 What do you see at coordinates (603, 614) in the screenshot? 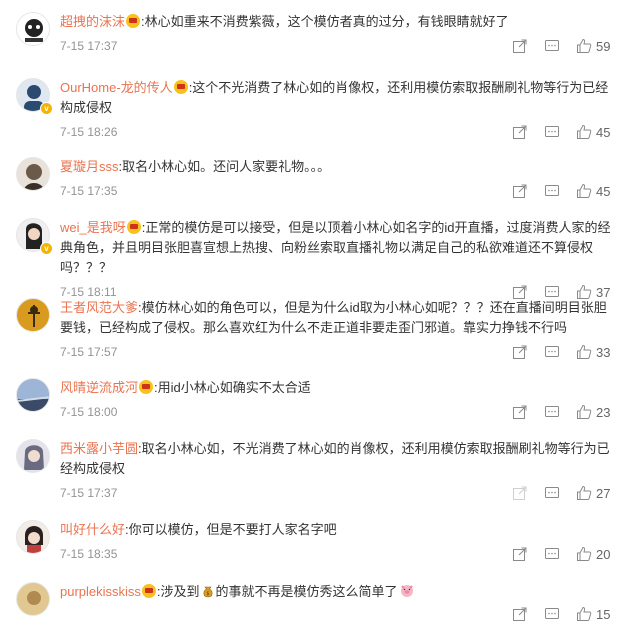
I see `like-count: 15` at bounding box center [603, 614].